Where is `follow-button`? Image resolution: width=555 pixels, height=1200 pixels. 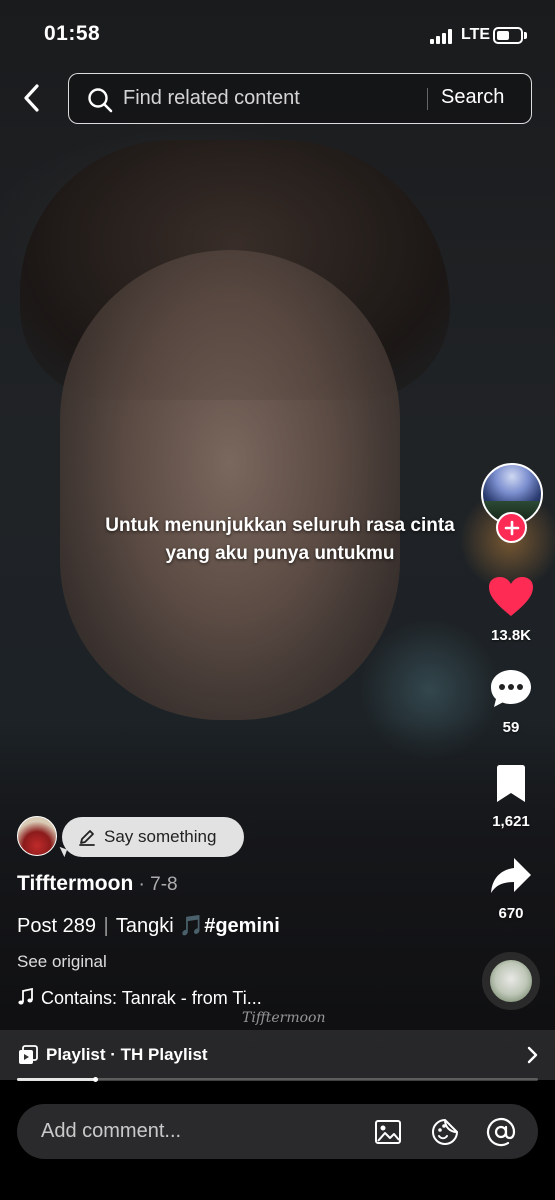 follow-button is located at coordinates (511, 527).